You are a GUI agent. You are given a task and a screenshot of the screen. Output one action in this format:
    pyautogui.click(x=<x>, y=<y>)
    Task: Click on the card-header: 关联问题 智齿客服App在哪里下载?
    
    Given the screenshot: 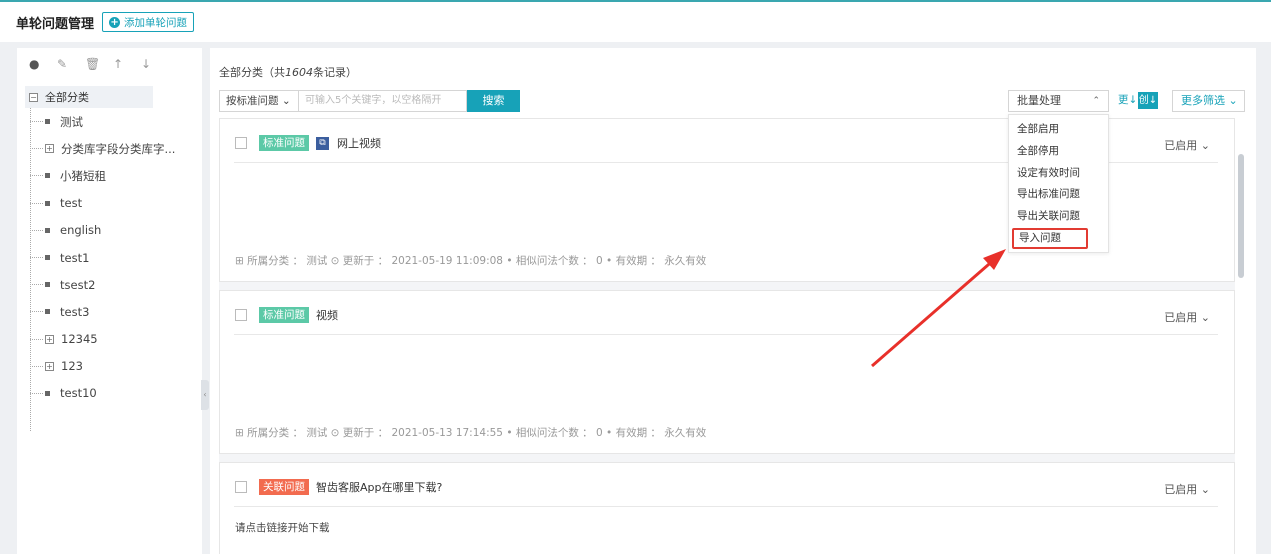 What is the action you would take?
    pyautogui.click(x=338, y=487)
    